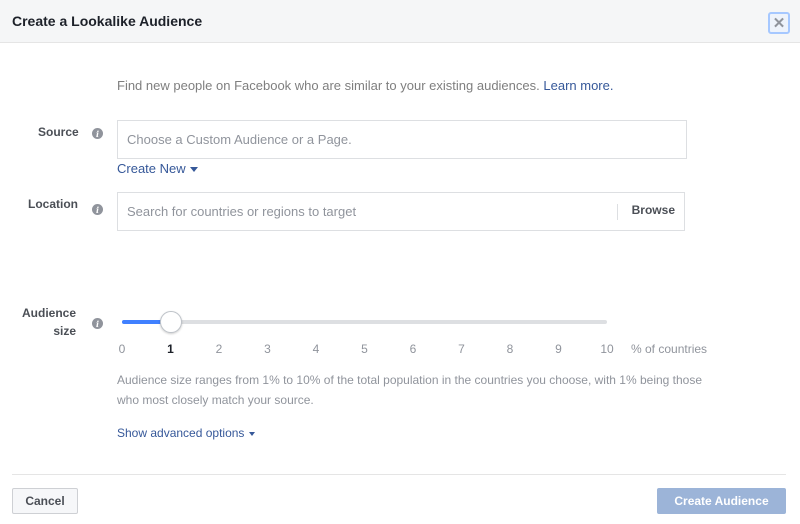 This screenshot has height=524, width=800. Describe the element at coordinates (653, 210) in the screenshot. I see `browse-button: Browse` at that location.